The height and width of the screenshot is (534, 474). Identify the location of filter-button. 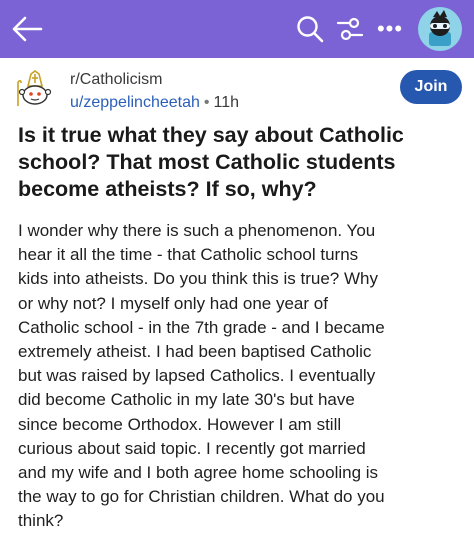
(350, 29).